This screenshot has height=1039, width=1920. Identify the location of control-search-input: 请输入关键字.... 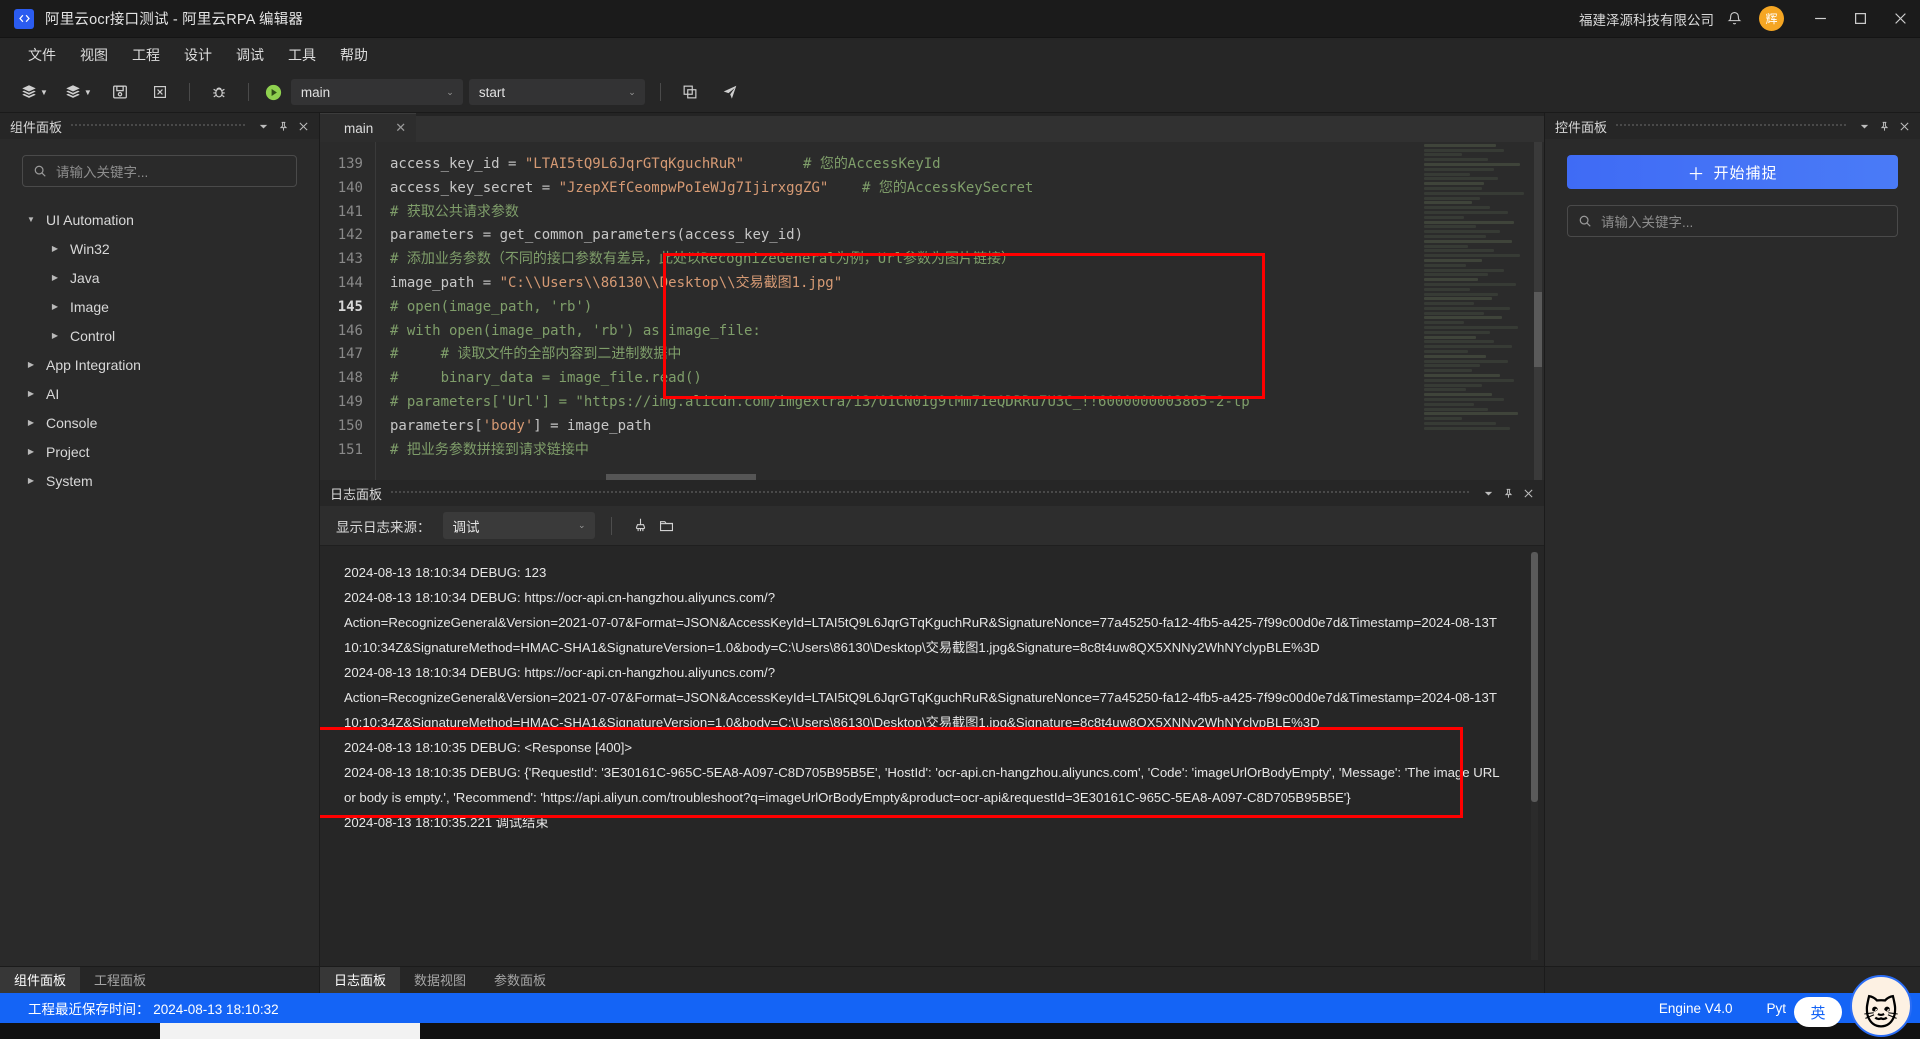
(1732, 221).